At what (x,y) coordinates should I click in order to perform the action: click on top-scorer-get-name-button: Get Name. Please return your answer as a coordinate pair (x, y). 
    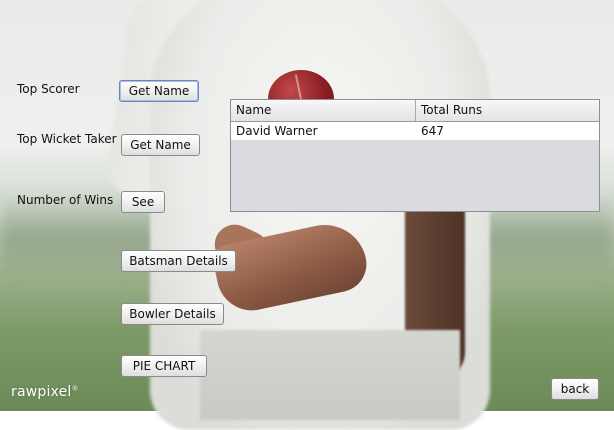
    Looking at the image, I should click on (159, 91).